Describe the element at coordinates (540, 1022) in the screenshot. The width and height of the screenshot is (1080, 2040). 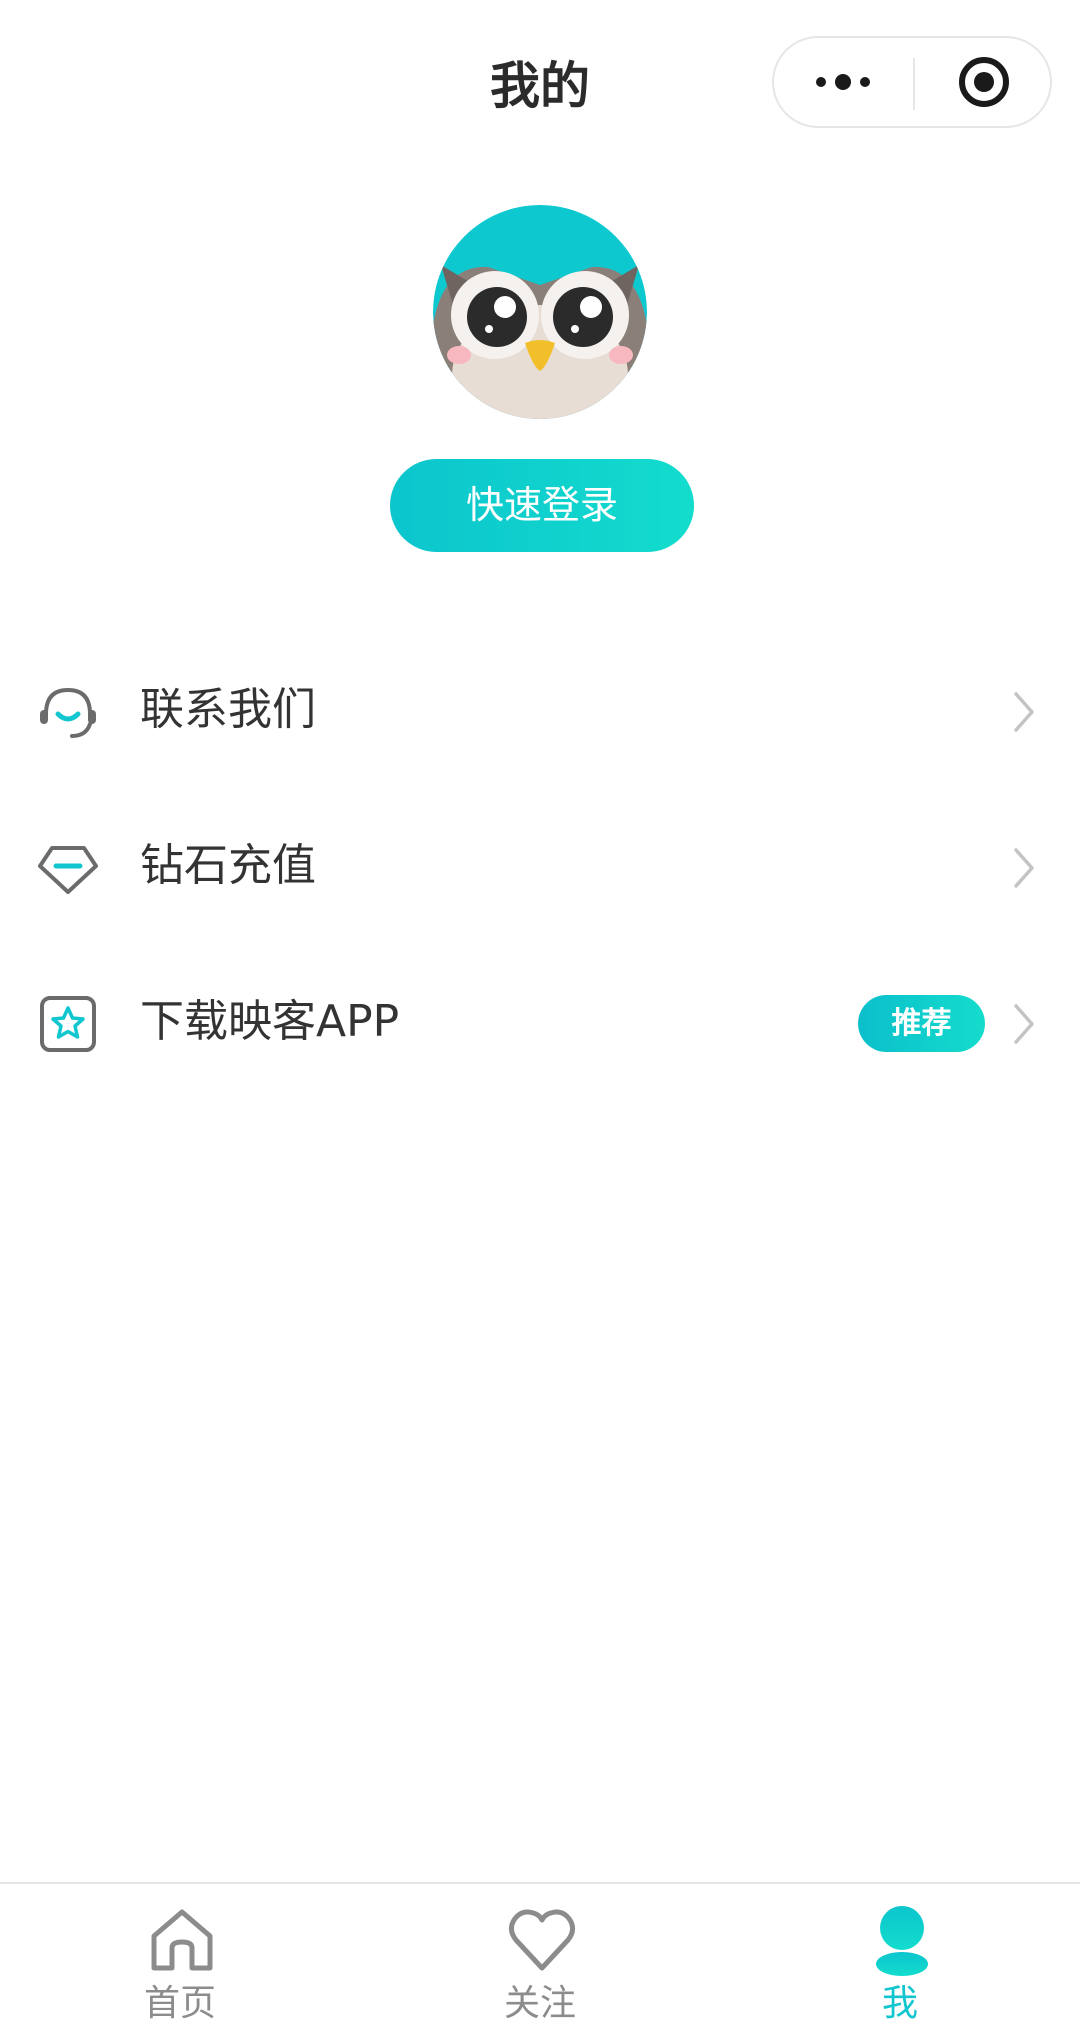
I see `menu-item-download-app: 下载映客APP 推荐` at that location.